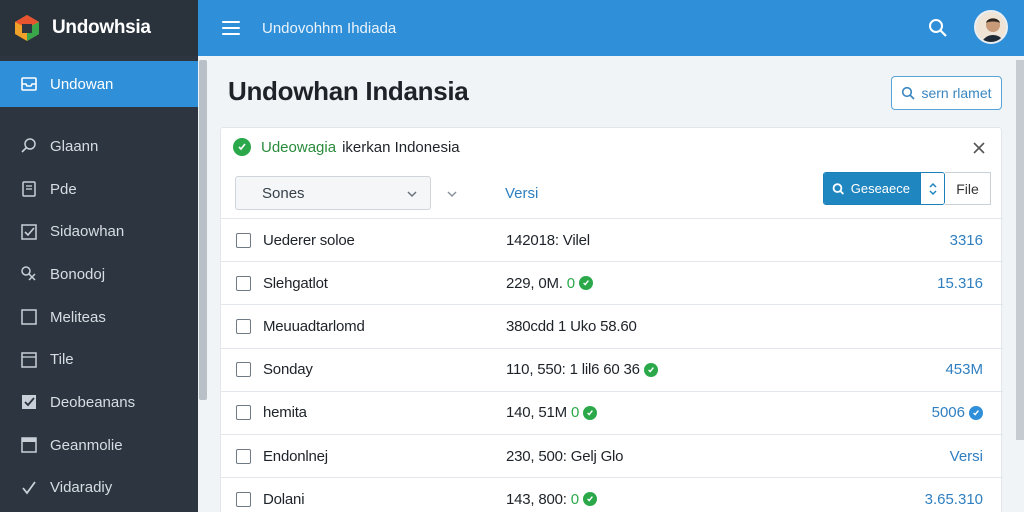  What do you see at coordinates (536, 499) in the screenshot?
I see `row-detail-text: 143, 800:` at bounding box center [536, 499].